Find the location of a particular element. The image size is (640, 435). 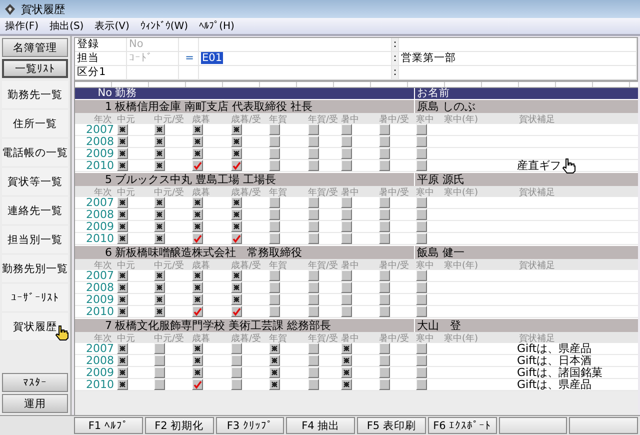

nav-button: 一覧ﾘｽﾄ is located at coordinates (35, 68).